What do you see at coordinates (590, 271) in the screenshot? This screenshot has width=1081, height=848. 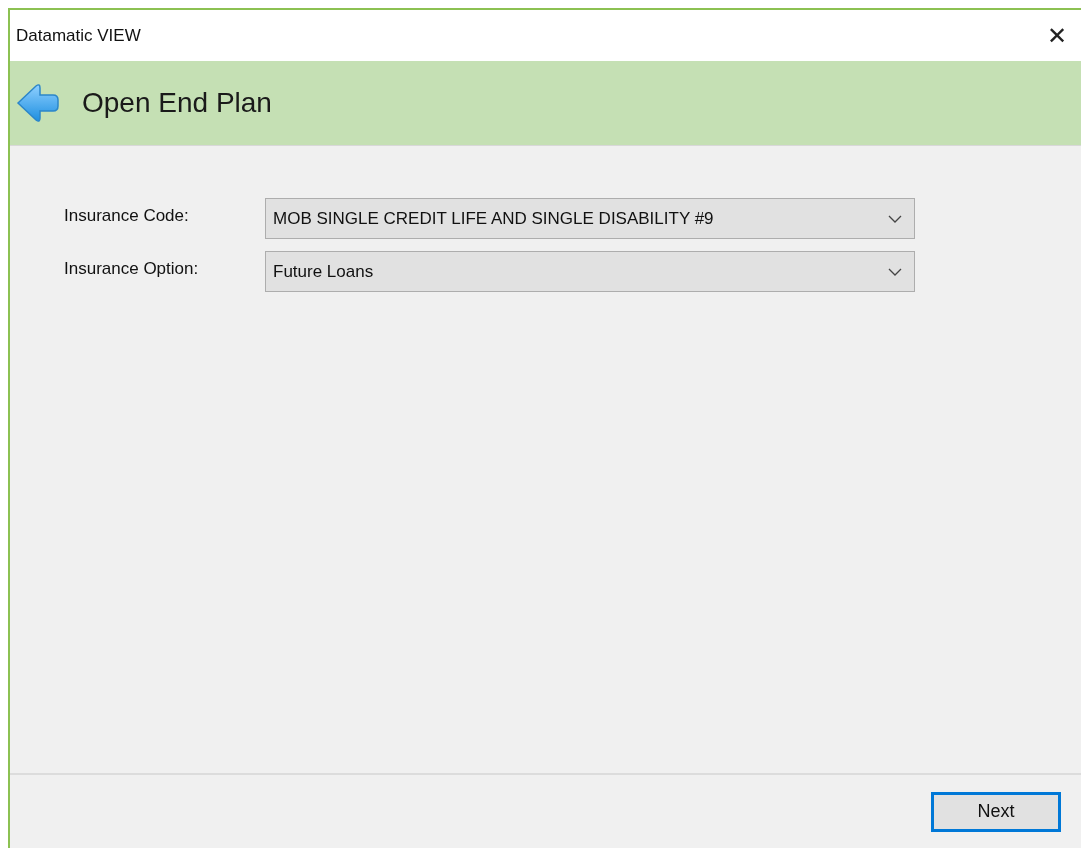 I see `dropdown-field: Future Loans` at bounding box center [590, 271].